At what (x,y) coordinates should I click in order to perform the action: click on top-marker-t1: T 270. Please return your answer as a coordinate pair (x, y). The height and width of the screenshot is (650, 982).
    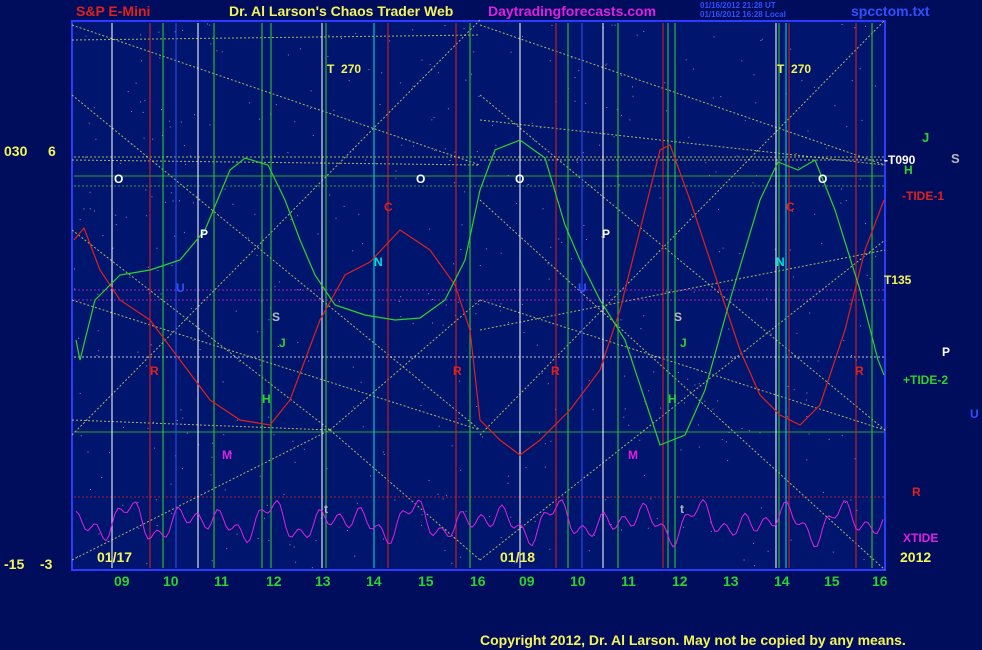
    Looking at the image, I should click on (344, 69).